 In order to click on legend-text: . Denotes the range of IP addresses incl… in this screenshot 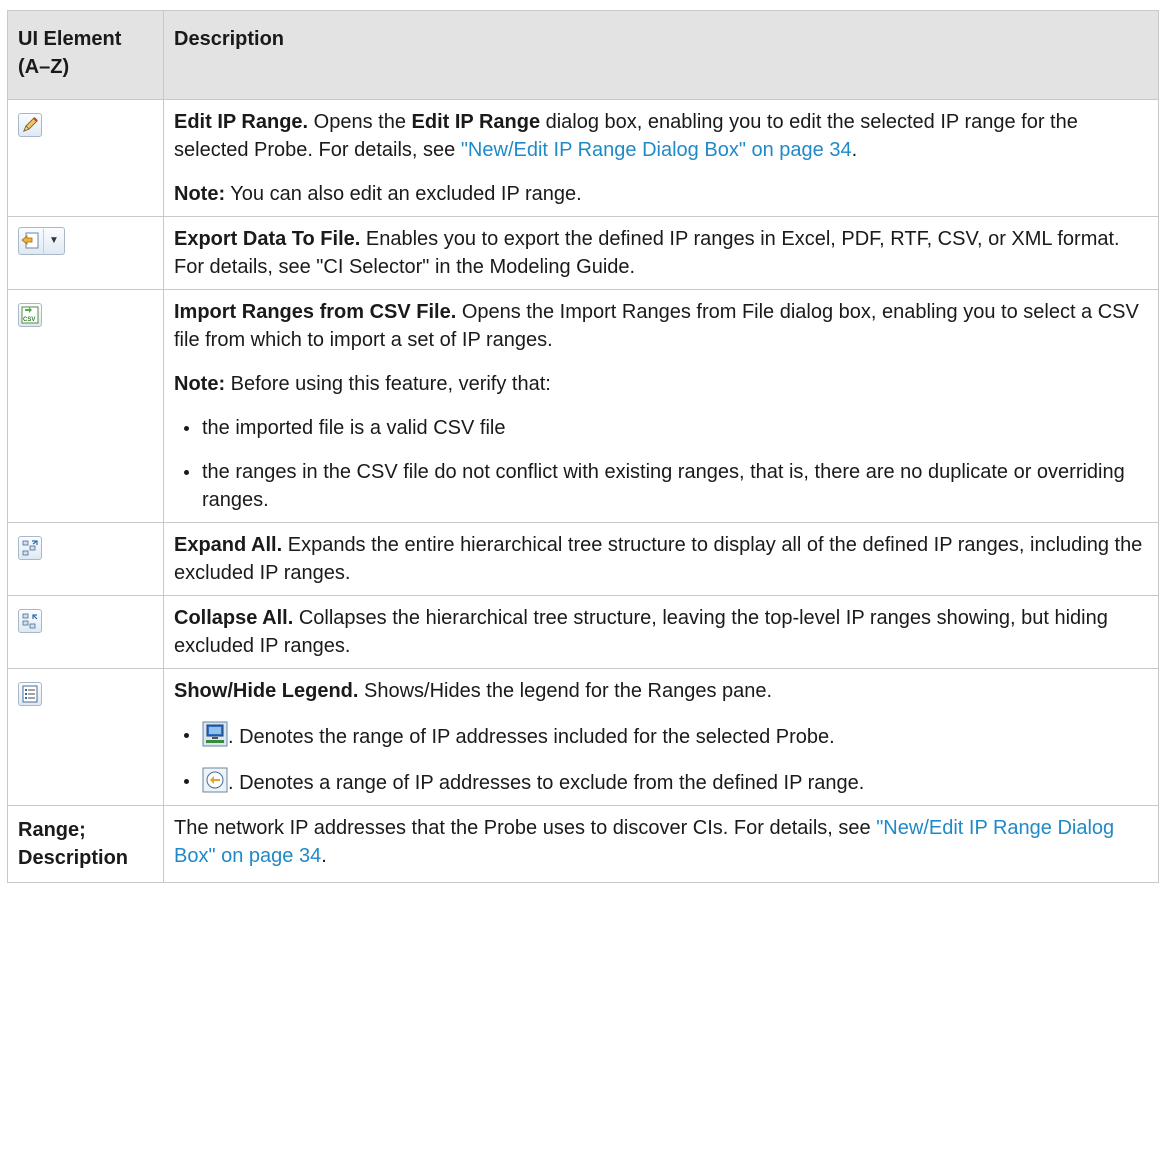, I will do `click(531, 737)`.